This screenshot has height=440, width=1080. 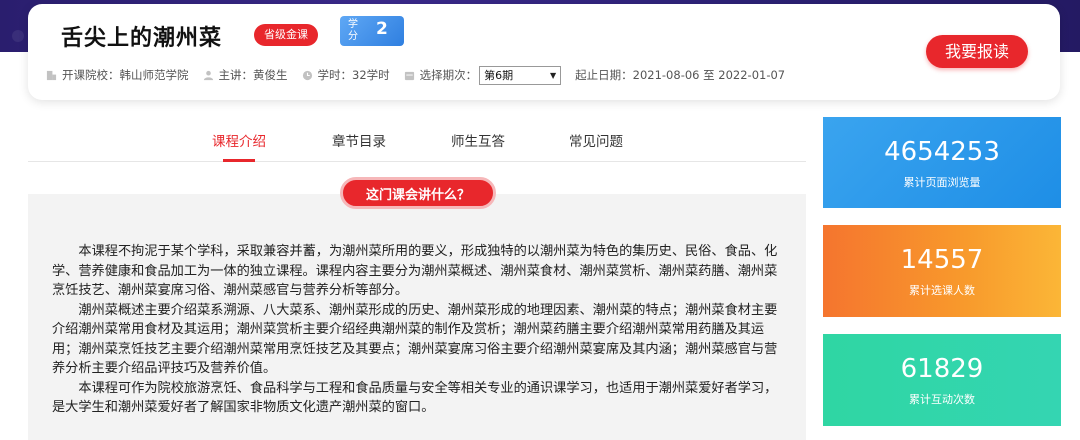 What do you see at coordinates (942, 290) in the screenshot?
I see `stat-label: 累计选课人数` at bounding box center [942, 290].